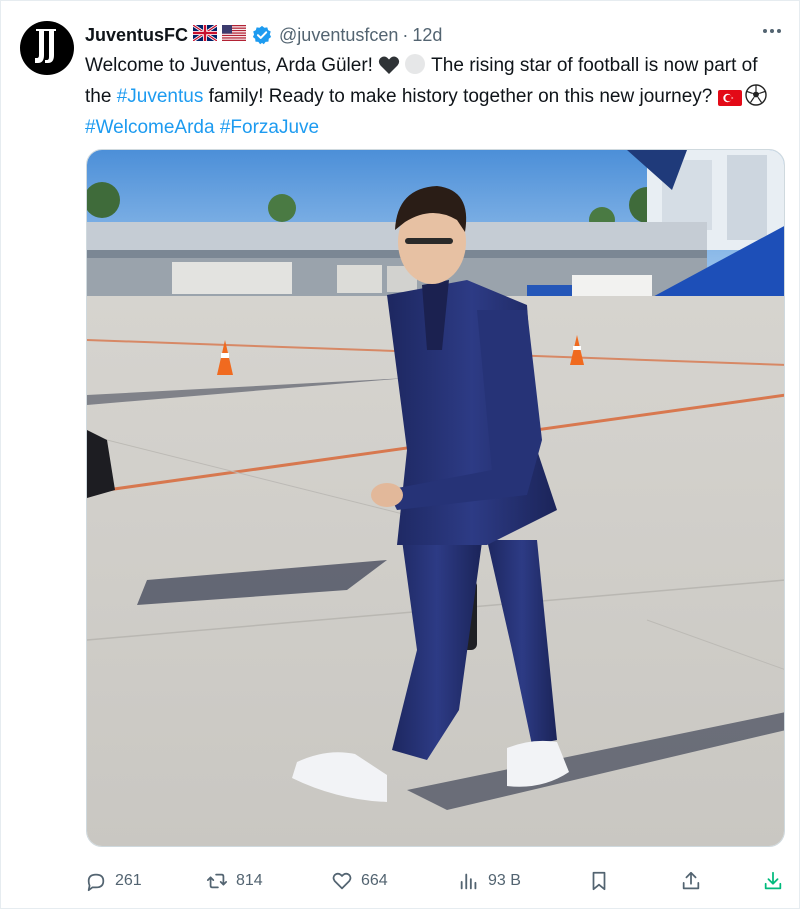 This screenshot has width=800, height=909. What do you see at coordinates (136, 35) in the screenshot?
I see `display-name: JuventusFC` at bounding box center [136, 35].